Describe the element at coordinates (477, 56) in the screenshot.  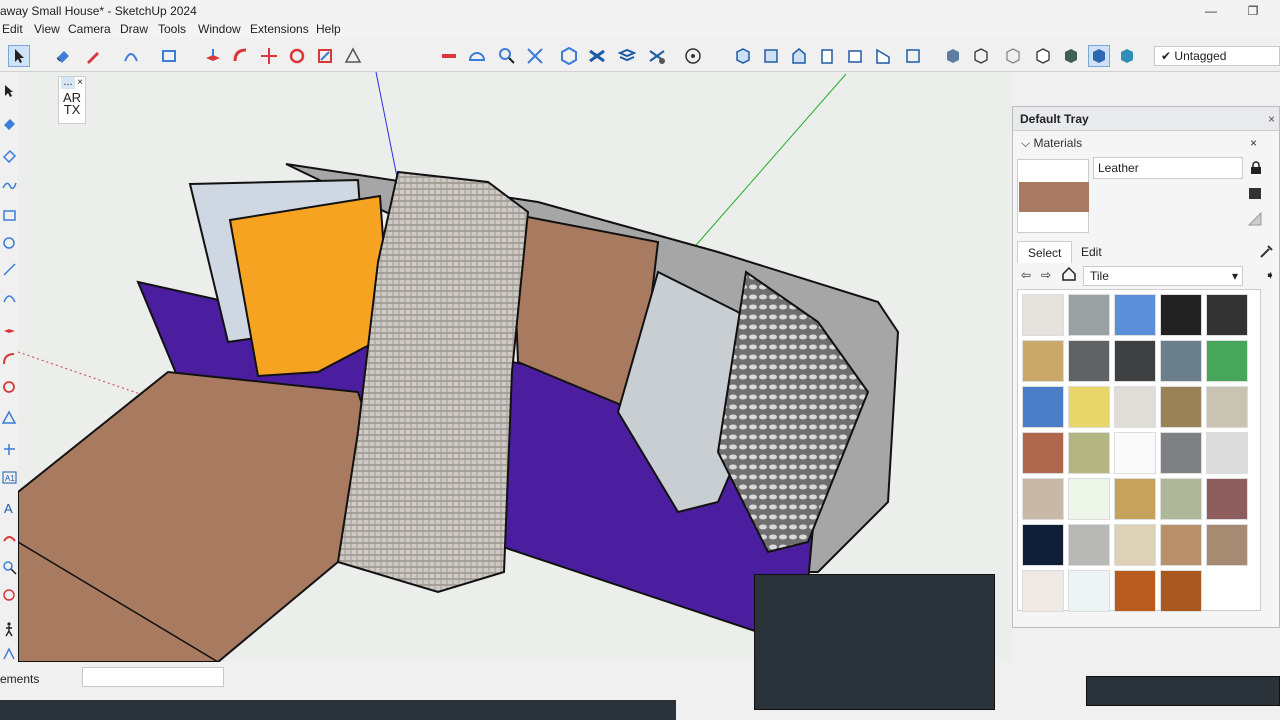
I see `protractor-button` at that location.